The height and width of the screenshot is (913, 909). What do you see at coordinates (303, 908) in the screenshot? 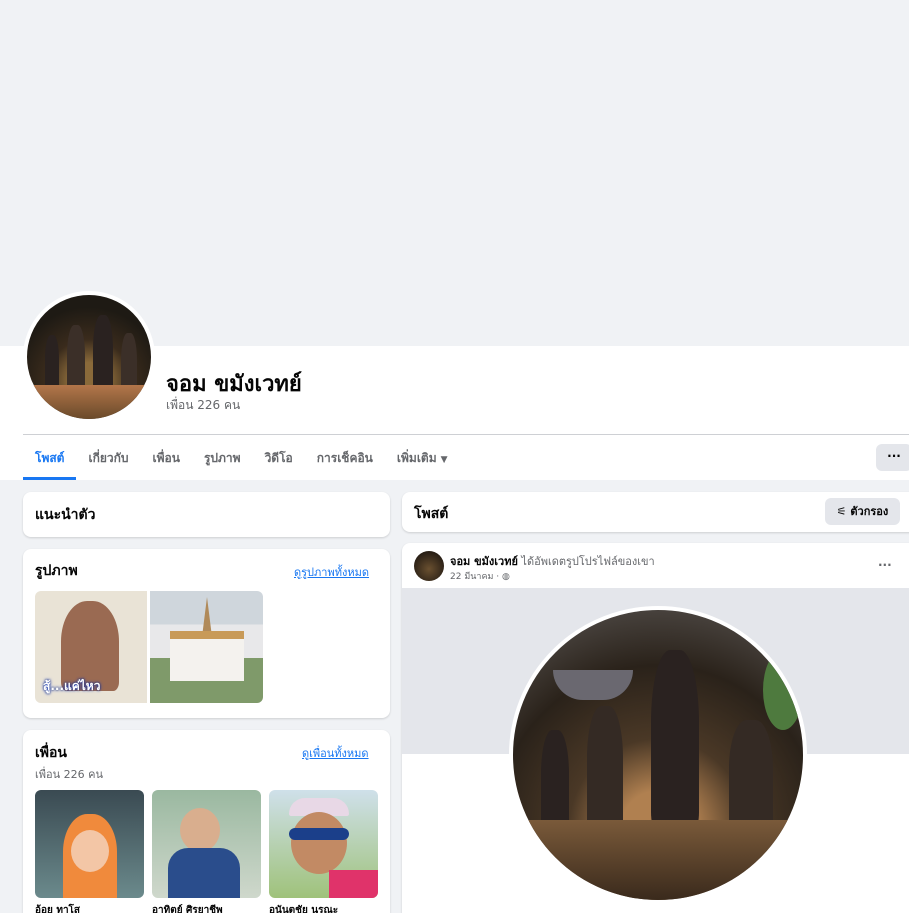
I see `friend-name: อนันตชัย นุรณะ` at bounding box center [303, 908].